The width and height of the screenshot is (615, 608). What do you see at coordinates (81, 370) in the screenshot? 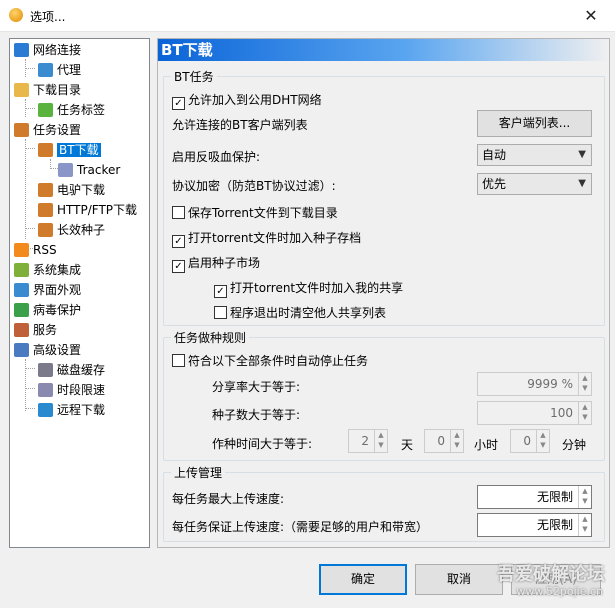
I see `tree-item-label: 磁盘缓存` at bounding box center [81, 370].